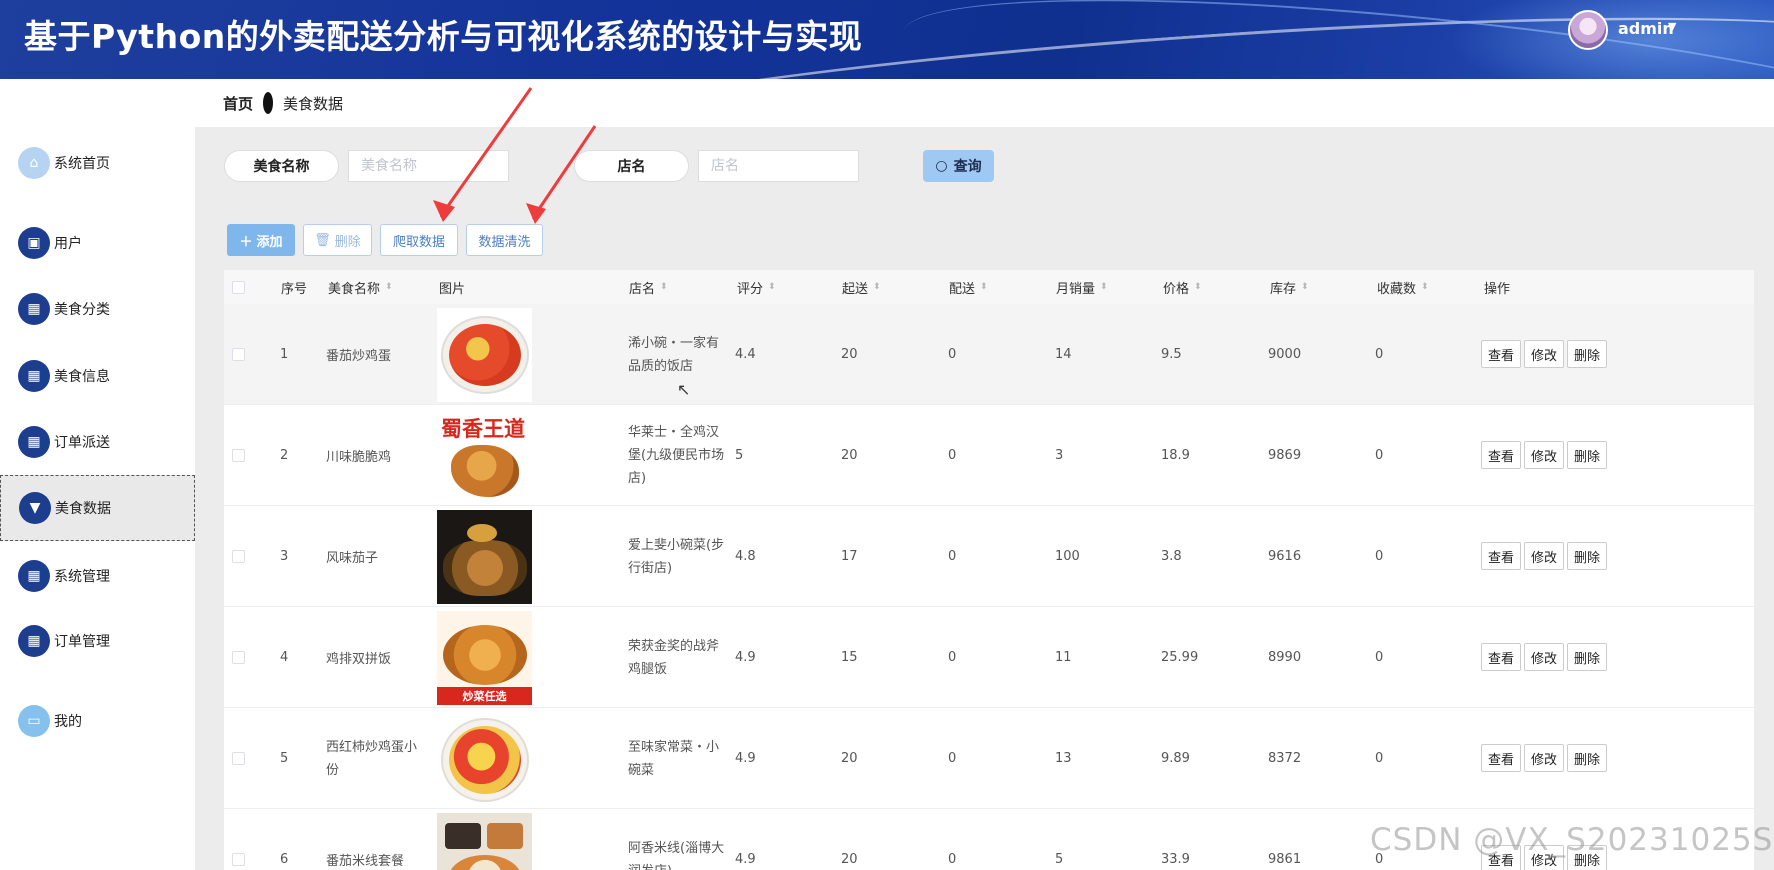  What do you see at coordinates (82, 164) in the screenshot?
I see `sidebar-item-label: 系统首页` at bounding box center [82, 164].